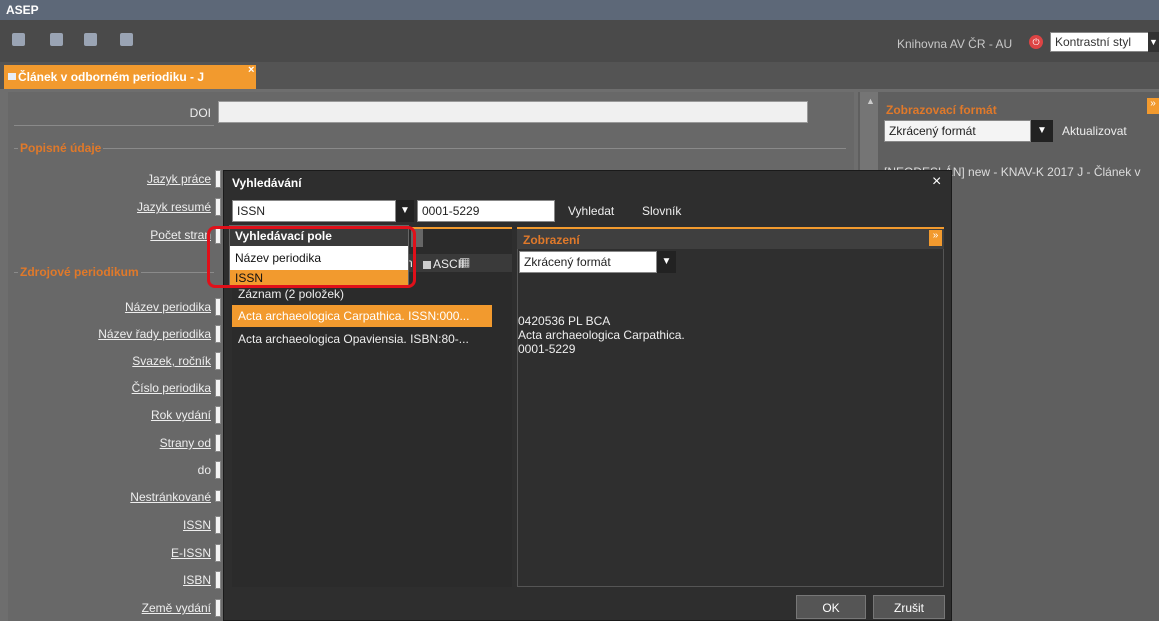 The height and width of the screenshot is (621, 1159). What do you see at coordinates (870, 101) in the screenshot?
I see `scroll-up-icon: ▲` at bounding box center [870, 101].